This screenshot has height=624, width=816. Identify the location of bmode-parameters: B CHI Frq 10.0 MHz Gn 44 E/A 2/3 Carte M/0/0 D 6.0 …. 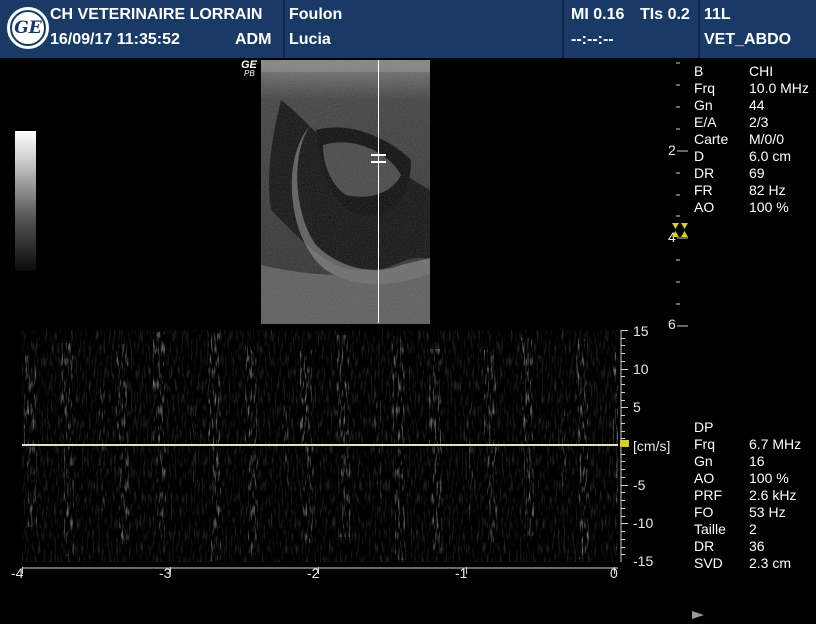
(755, 139).